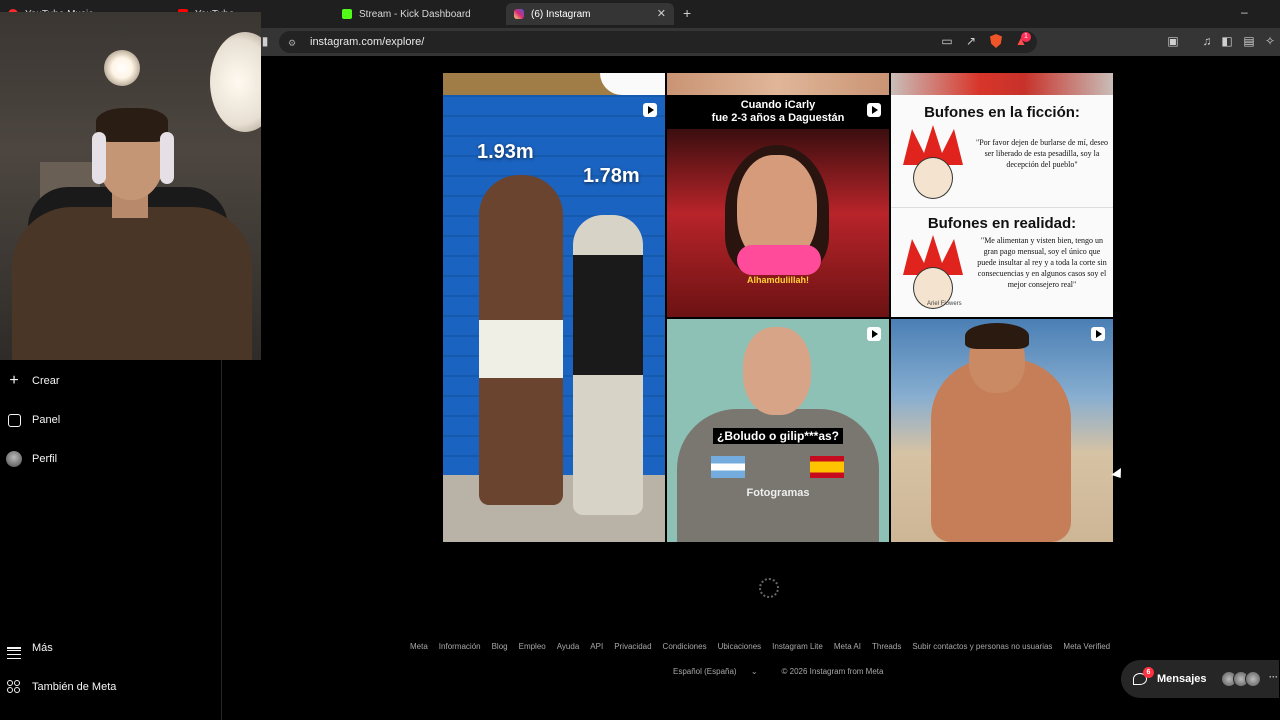 This screenshot has width=1280, height=720. Describe the element at coordinates (632, 84) in the screenshot. I see `explore-tile-partial-edge` at that location.